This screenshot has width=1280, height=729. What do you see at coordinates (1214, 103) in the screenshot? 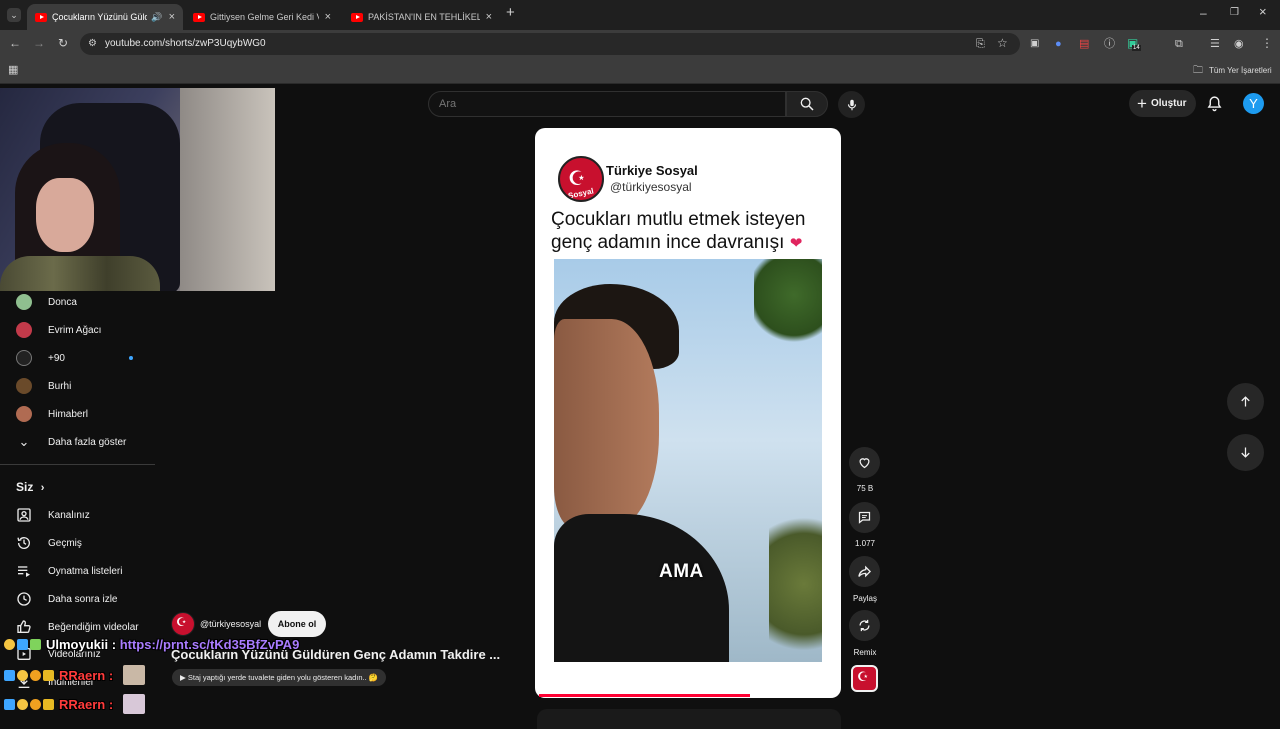
I see `notifications-bell-icon` at bounding box center [1214, 103].